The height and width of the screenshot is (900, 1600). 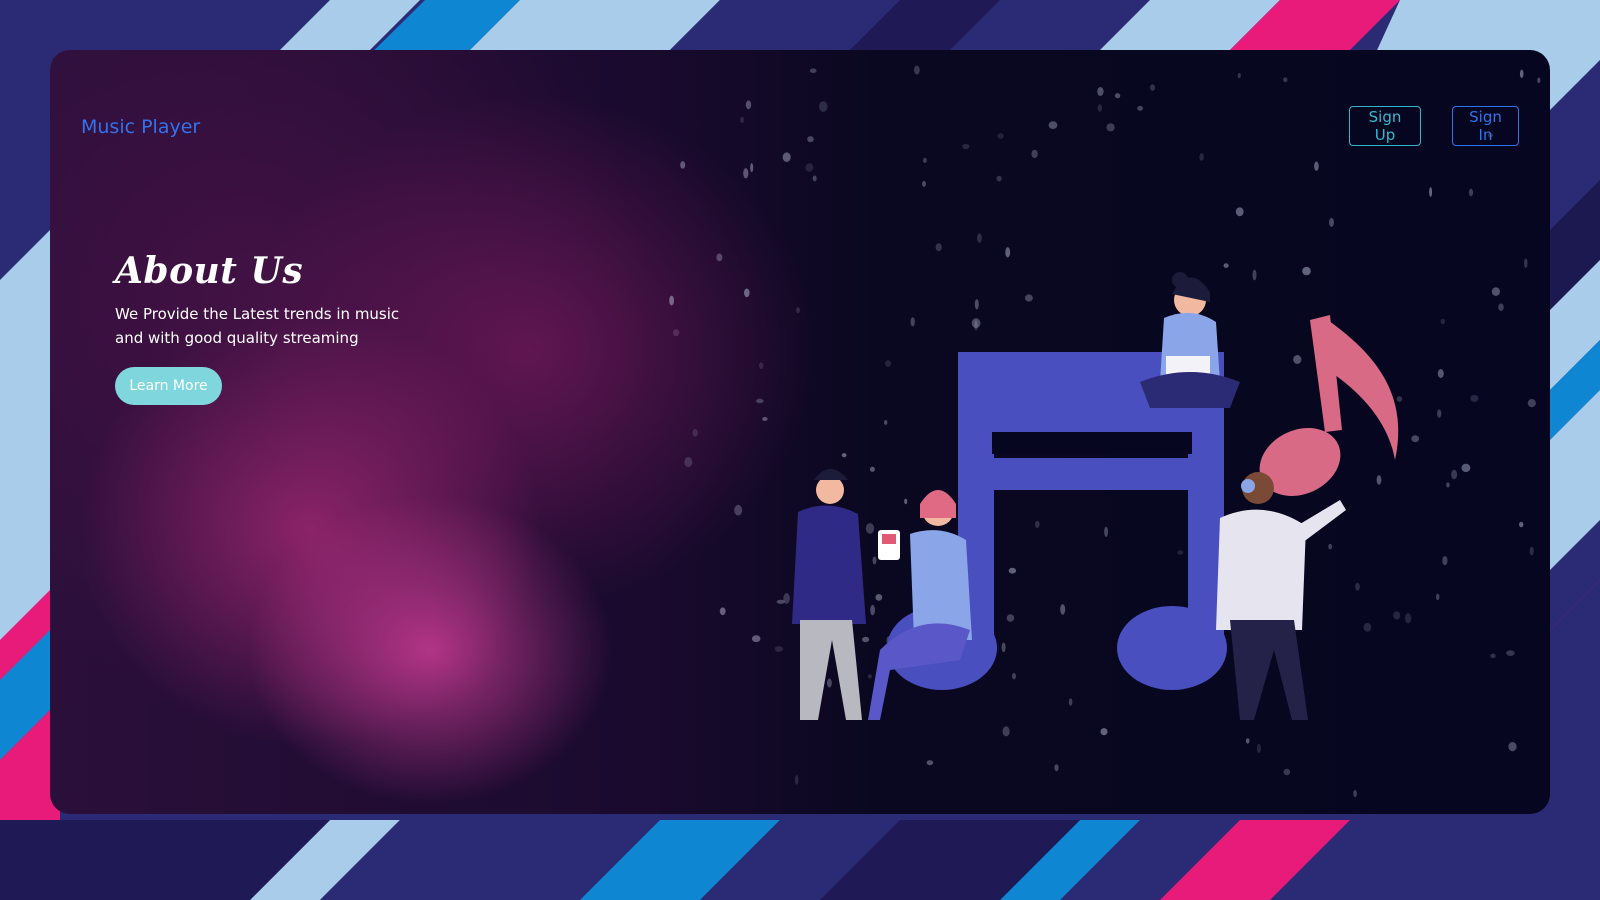 What do you see at coordinates (237, 338) in the screenshot?
I see `hero-description-line-2: and with good quality streaming` at bounding box center [237, 338].